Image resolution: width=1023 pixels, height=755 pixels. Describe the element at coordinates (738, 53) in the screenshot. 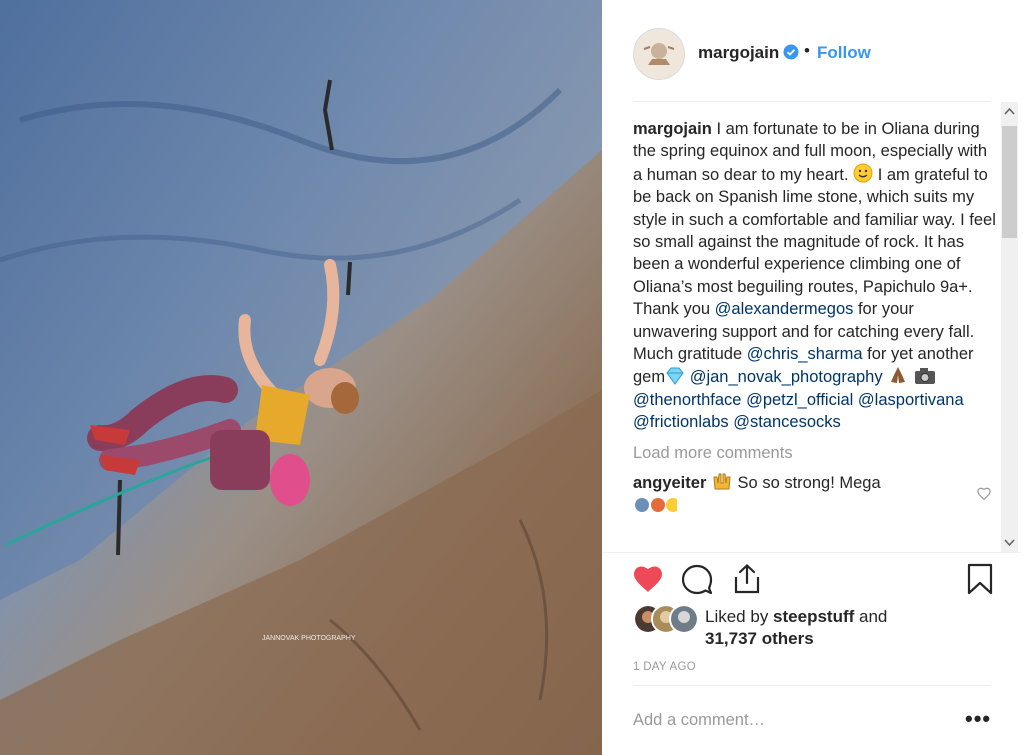

I see `header-username: margojain` at that location.